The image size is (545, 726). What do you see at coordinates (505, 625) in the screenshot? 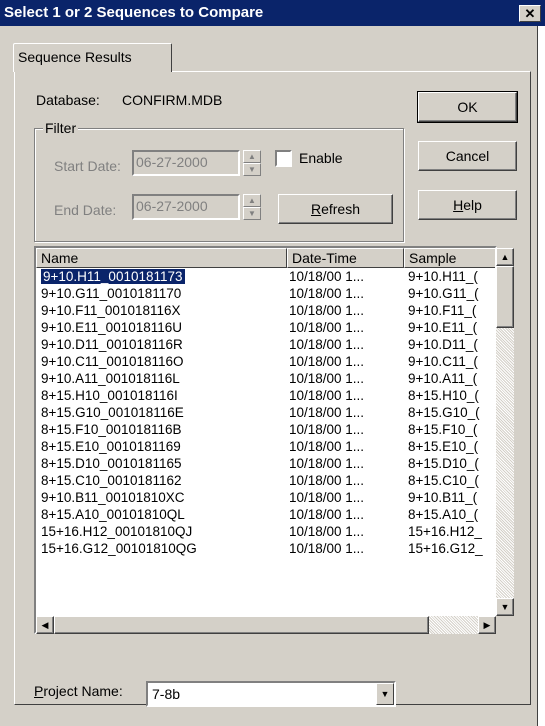
I see `scroll-corner` at bounding box center [505, 625].